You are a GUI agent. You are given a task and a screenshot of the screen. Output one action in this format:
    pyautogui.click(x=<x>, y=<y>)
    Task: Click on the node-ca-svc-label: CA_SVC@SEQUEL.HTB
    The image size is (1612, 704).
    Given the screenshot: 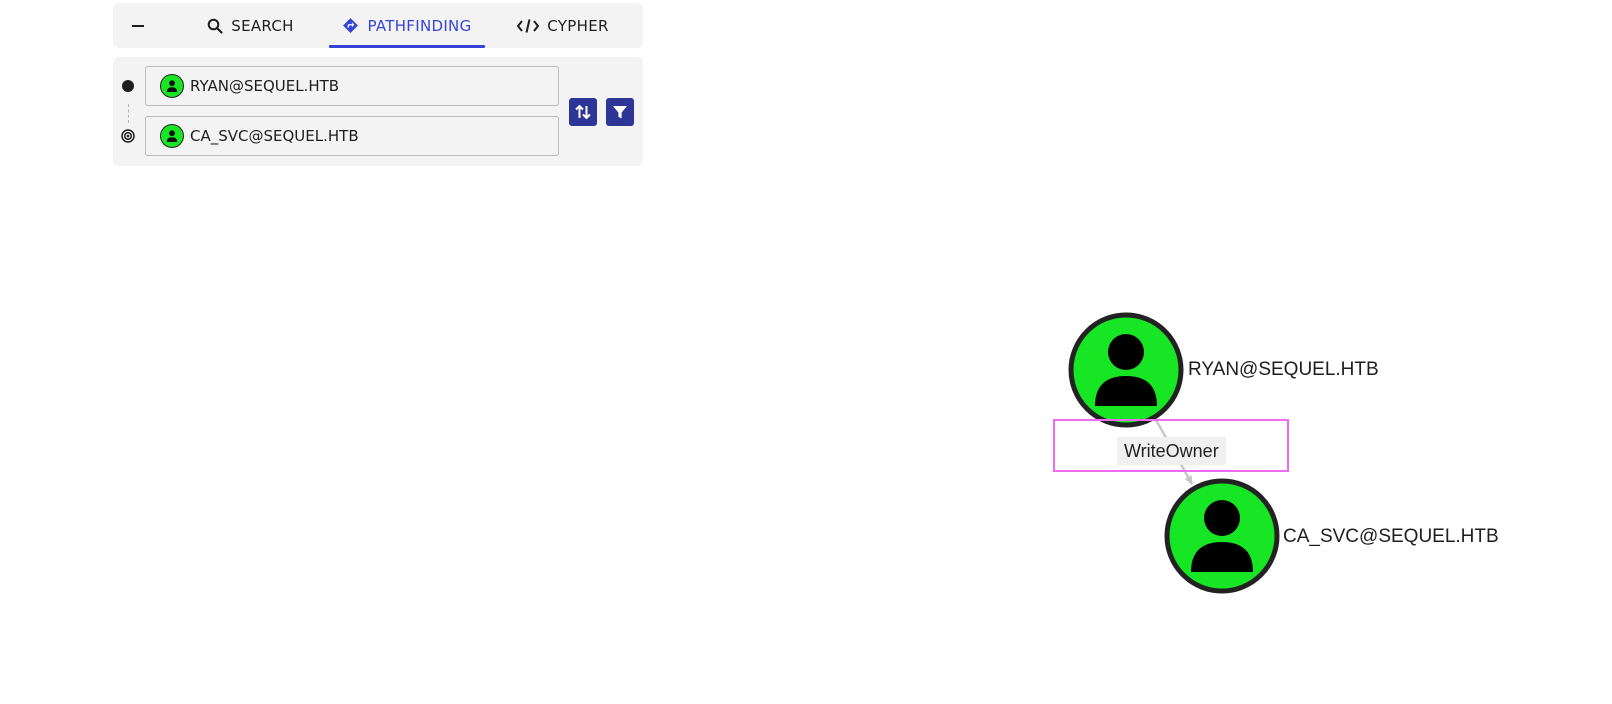 What is the action you would take?
    pyautogui.click(x=1391, y=536)
    